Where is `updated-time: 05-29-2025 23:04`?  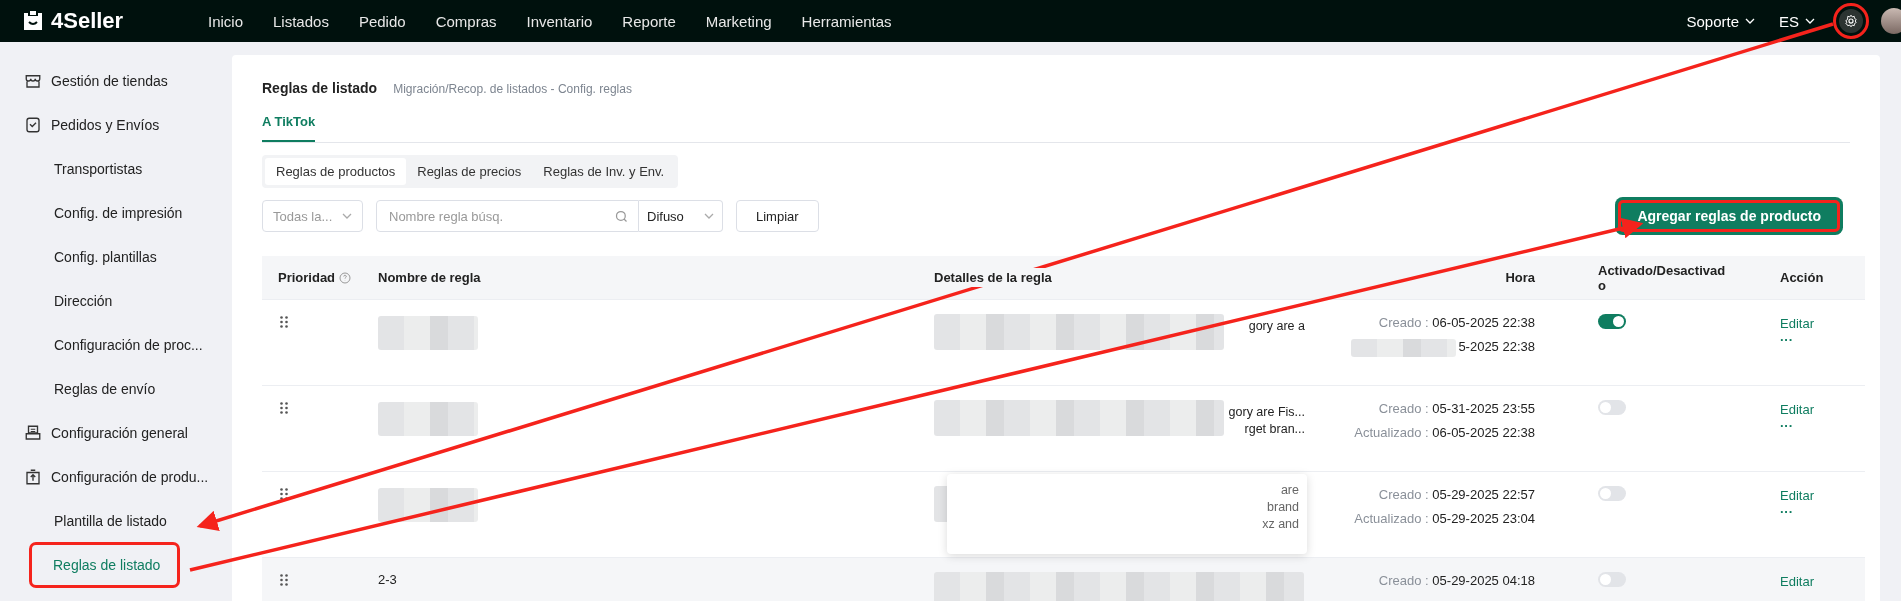
updated-time: 05-29-2025 23:04 is located at coordinates (1483, 518).